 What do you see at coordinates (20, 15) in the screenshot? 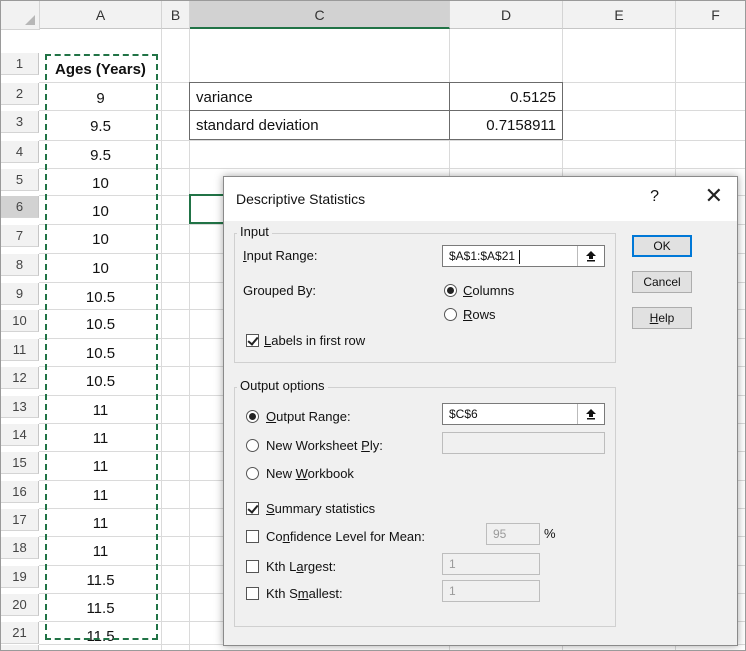
I see `select-all-corner` at bounding box center [20, 15].